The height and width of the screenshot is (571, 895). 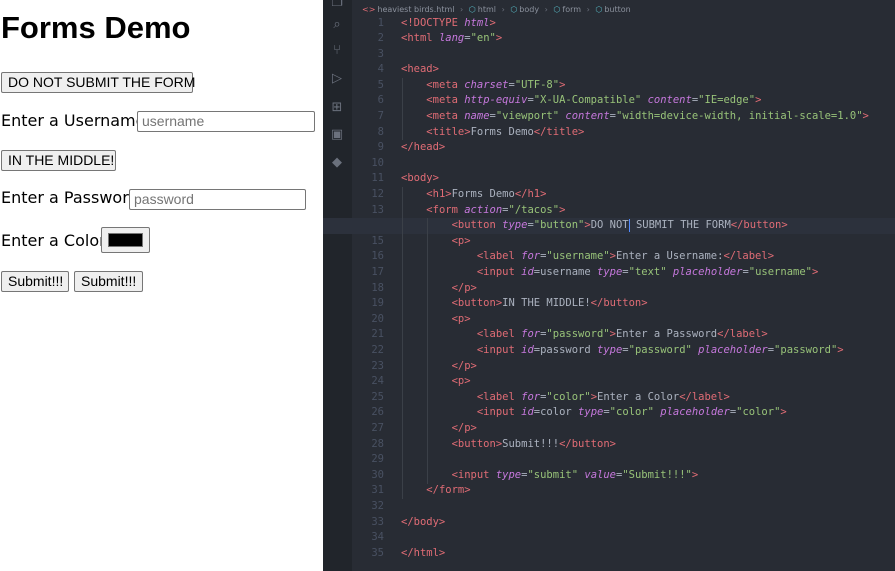 I want to click on code-token: <p>, so click(x=461, y=381).